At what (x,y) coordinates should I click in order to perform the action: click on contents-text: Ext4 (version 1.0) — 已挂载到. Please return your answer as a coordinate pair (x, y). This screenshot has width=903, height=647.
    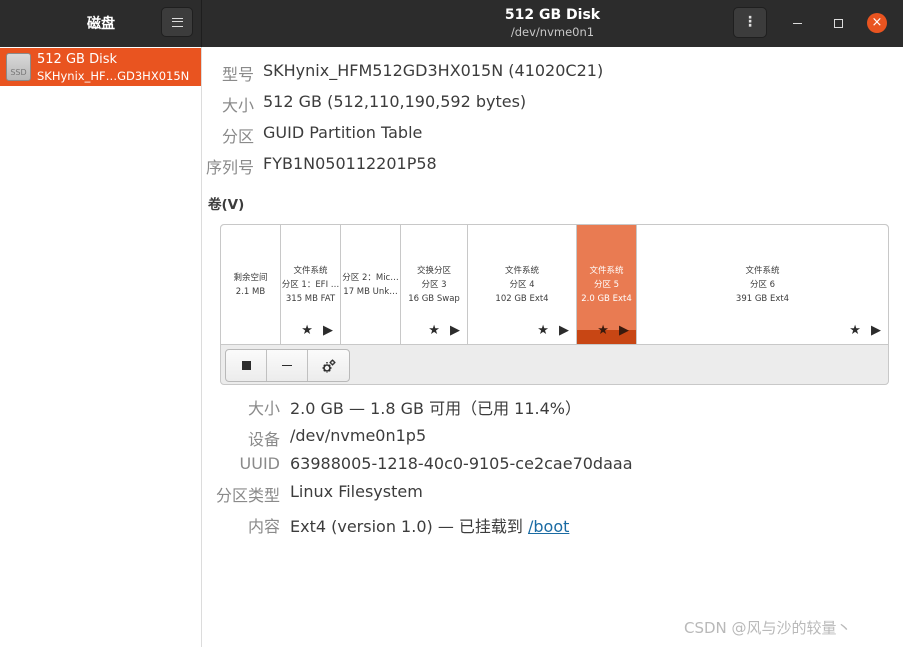
    Looking at the image, I should click on (409, 526).